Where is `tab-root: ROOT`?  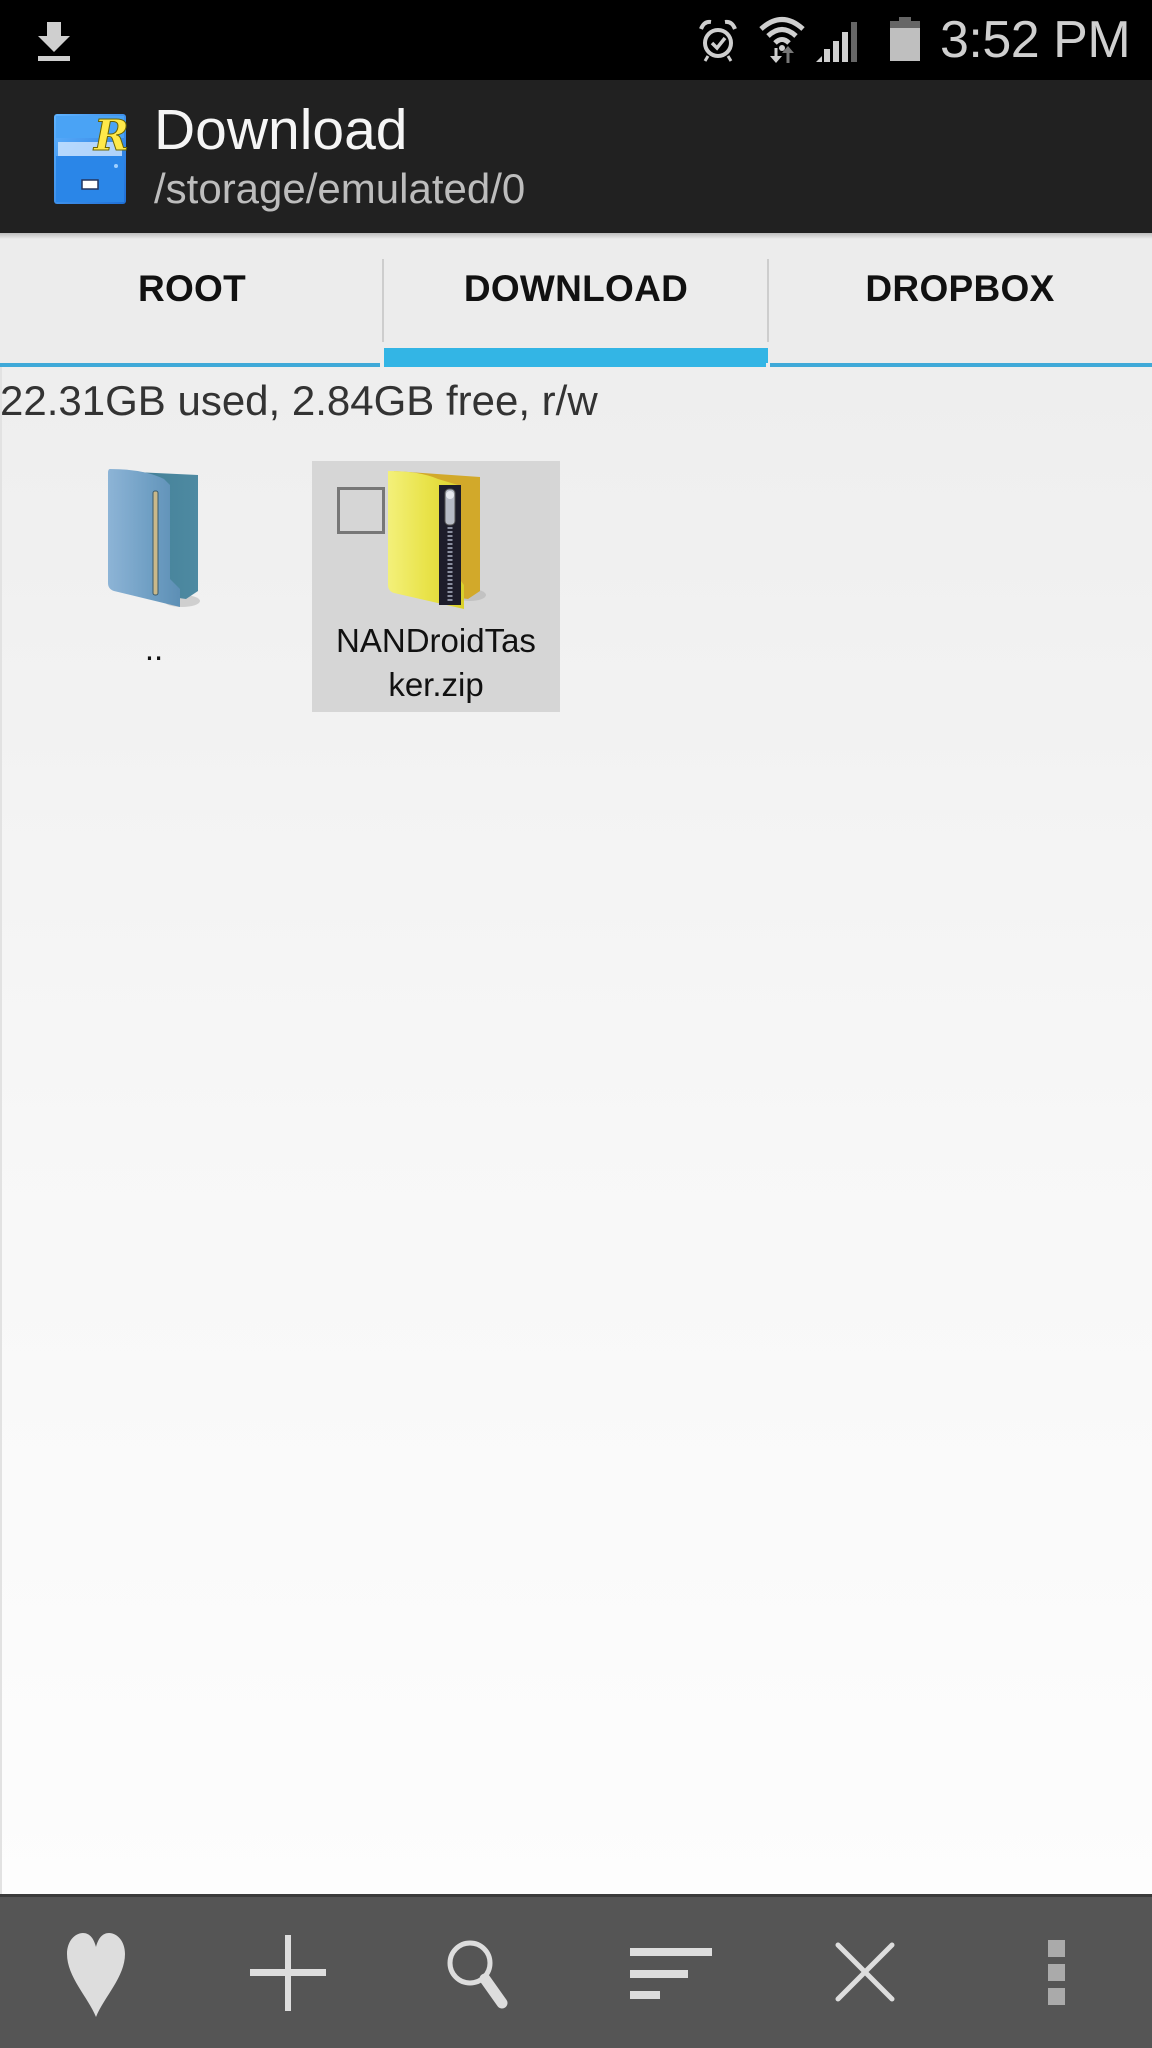 tab-root: ROOT is located at coordinates (192, 303).